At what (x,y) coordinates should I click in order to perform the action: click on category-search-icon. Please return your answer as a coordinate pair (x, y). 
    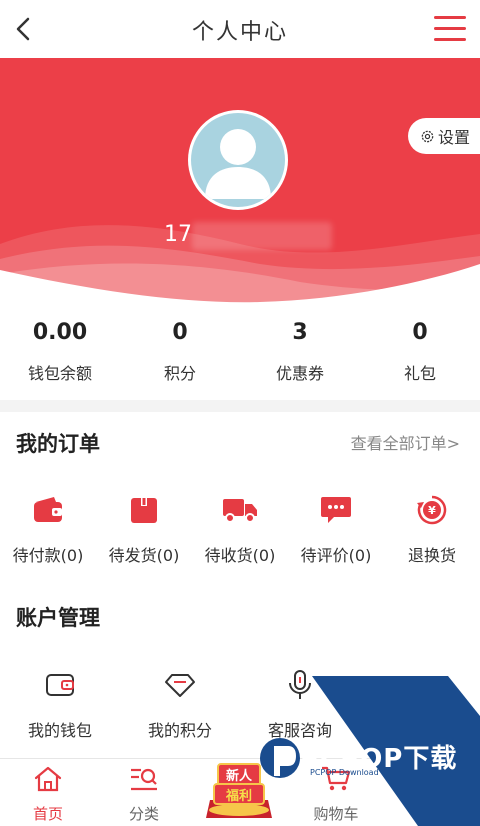
    Looking at the image, I should click on (144, 779).